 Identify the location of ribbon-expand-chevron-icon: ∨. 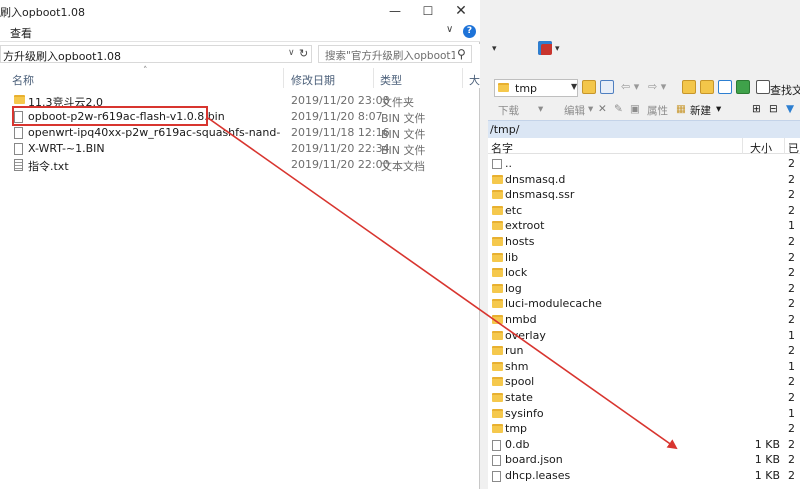
(449, 29).